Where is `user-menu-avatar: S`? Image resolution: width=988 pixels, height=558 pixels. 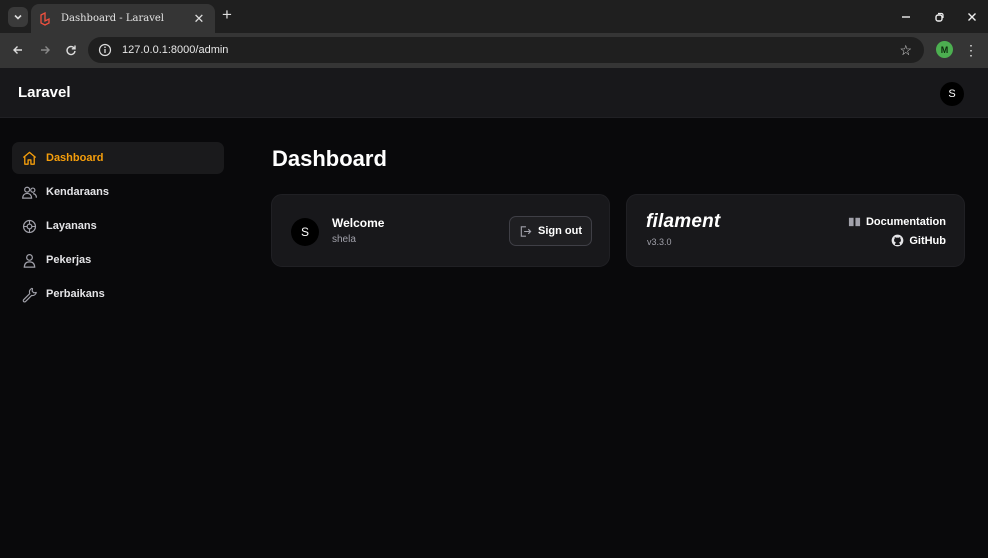 user-menu-avatar: S is located at coordinates (952, 94).